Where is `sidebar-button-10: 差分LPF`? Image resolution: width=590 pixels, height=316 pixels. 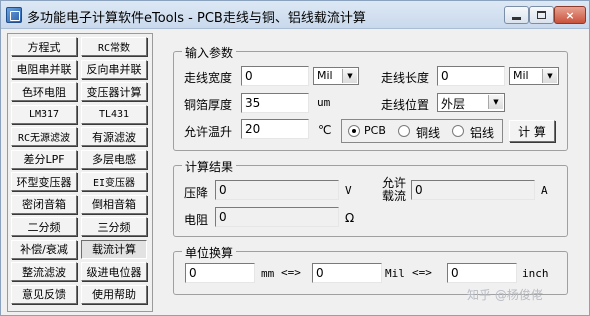 sidebar-button-10: 差分LPF is located at coordinates (44, 159).